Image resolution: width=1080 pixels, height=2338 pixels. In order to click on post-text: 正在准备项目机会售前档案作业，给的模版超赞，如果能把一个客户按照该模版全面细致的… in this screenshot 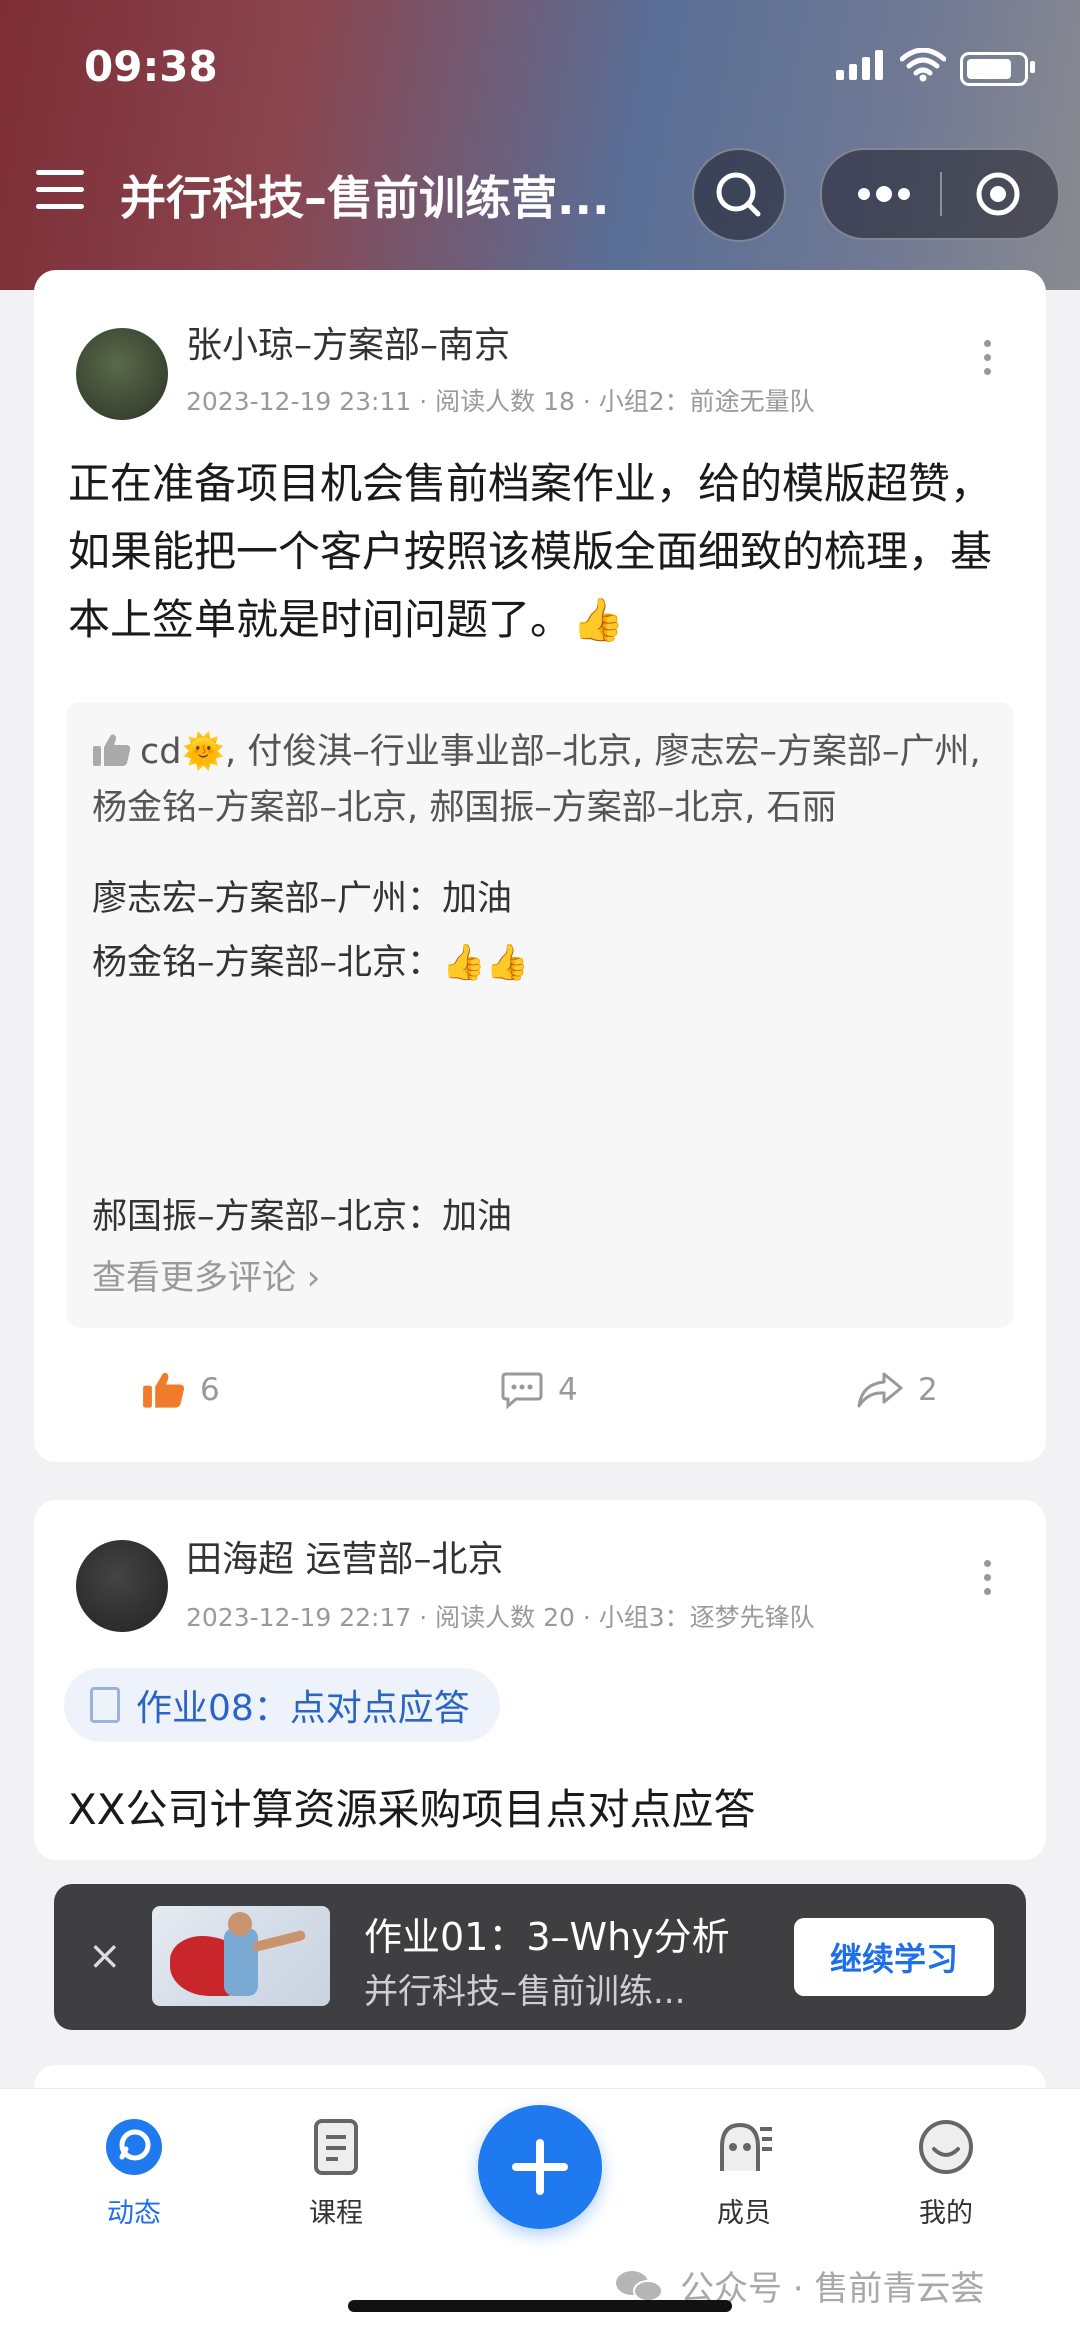, I will do `click(543, 552)`.